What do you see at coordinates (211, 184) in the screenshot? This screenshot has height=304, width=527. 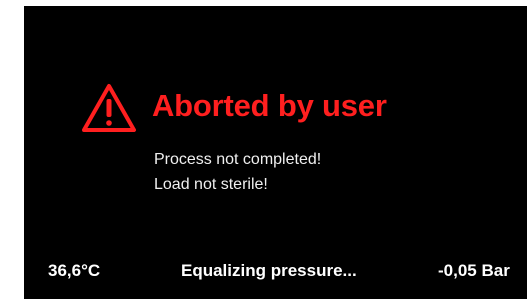 I see `alert-message-load: Load not sterile!` at bounding box center [211, 184].